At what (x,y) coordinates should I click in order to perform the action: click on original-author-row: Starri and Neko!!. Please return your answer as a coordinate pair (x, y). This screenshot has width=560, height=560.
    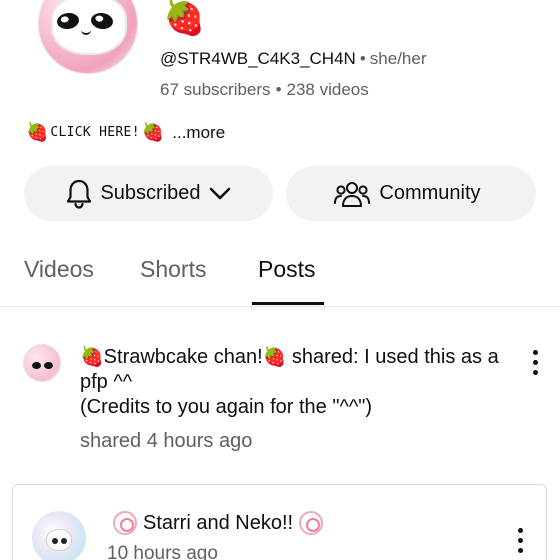
    Looking at the image, I should click on (218, 523).